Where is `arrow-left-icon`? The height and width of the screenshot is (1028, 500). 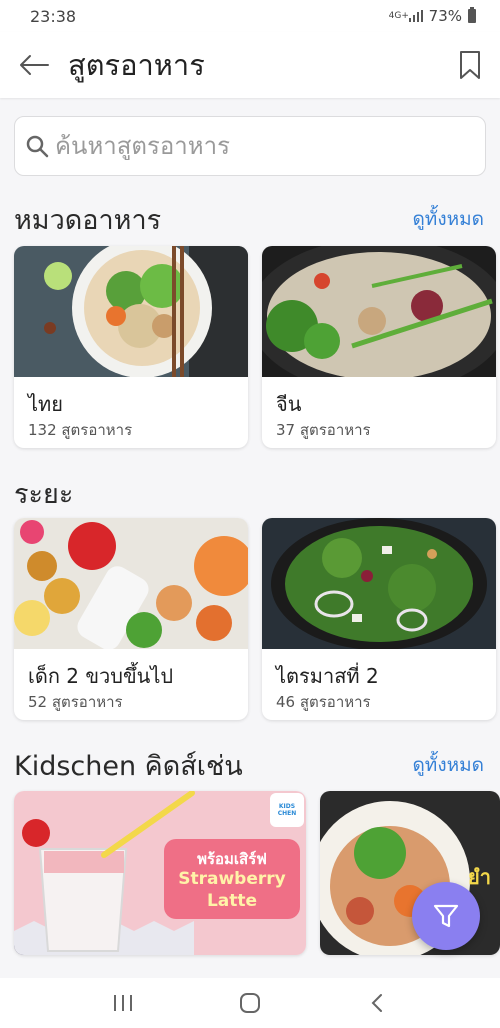 arrow-left-icon is located at coordinates (34, 65).